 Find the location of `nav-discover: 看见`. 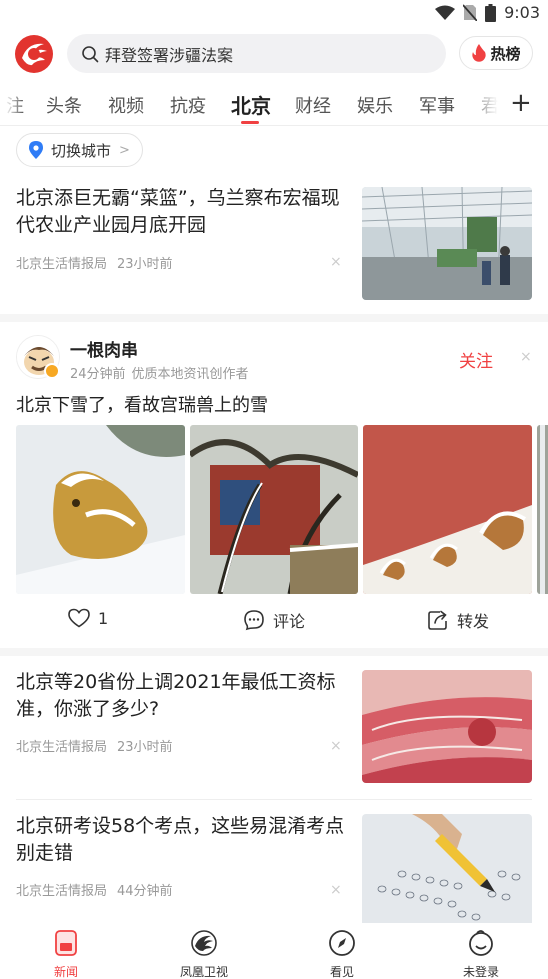

nav-discover: 看见 is located at coordinates (342, 954).